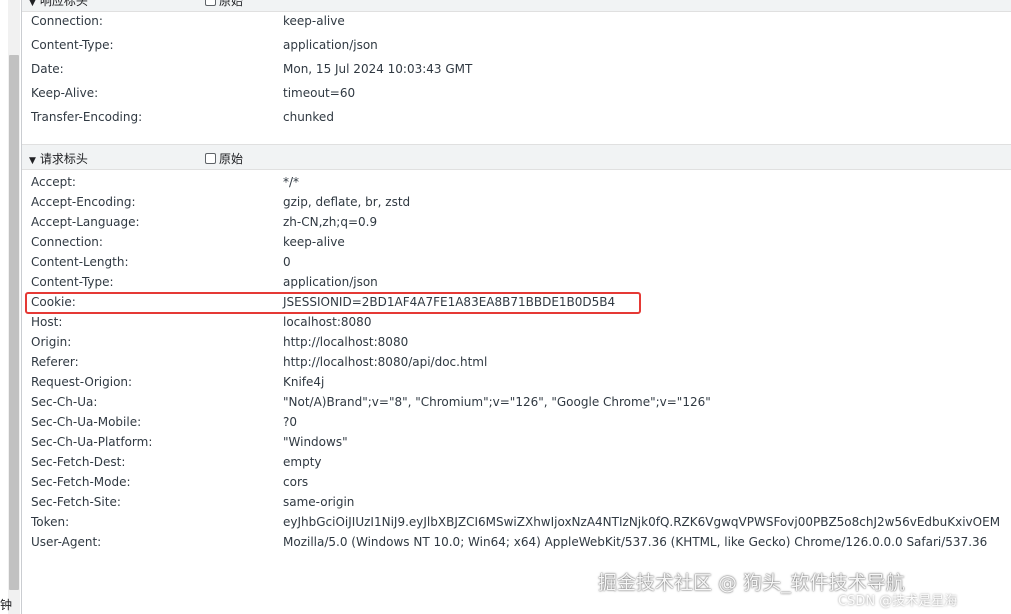  Describe the element at coordinates (516, 322) in the screenshot. I see `header-row: Host: localhost:8080` at that location.